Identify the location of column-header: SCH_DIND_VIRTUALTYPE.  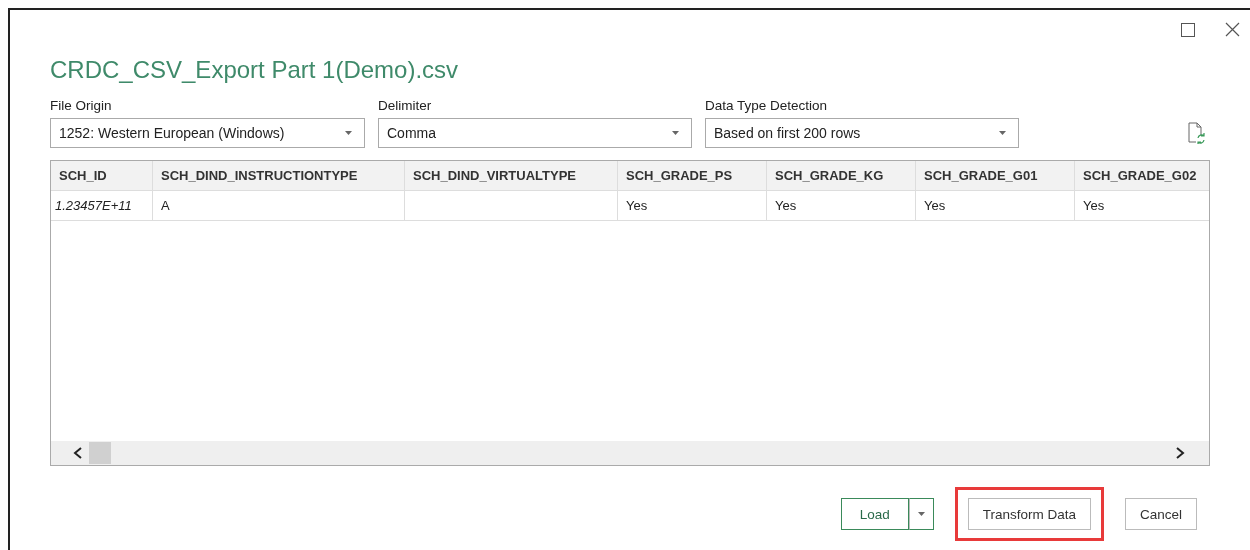
(511, 175).